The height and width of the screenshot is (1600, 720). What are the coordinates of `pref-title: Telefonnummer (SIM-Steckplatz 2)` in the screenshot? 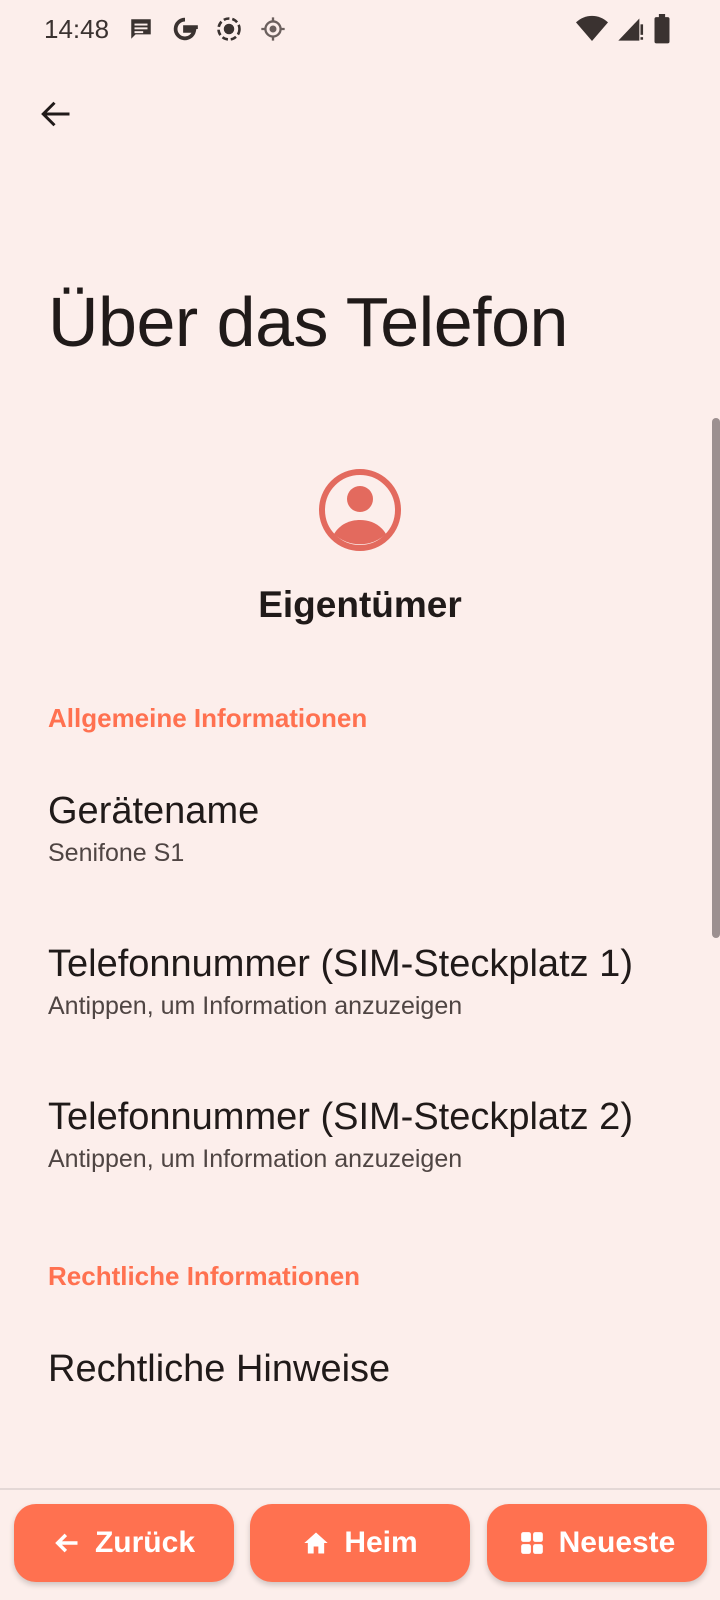 It's located at (340, 1117).